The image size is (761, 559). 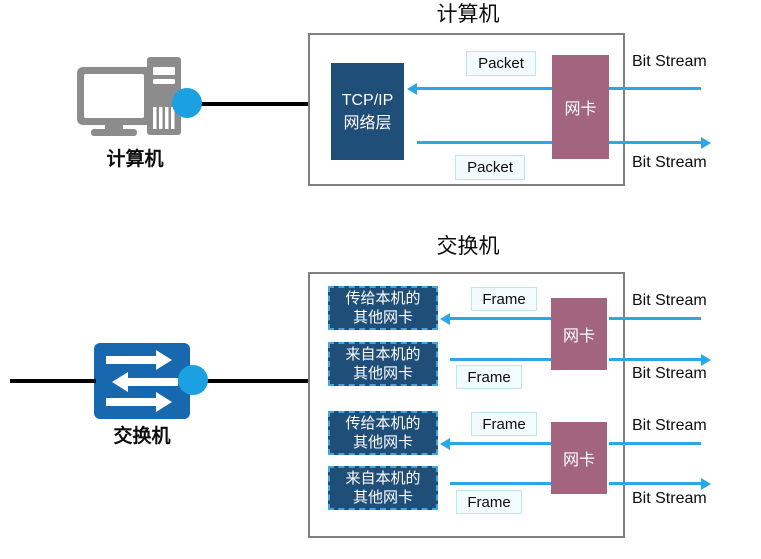 What do you see at coordinates (383, 433) in the screenshot?
I see `switch-nic2-inbound-dest-box: 传给本机的 其他网卡` at bounding box center [383, 433].